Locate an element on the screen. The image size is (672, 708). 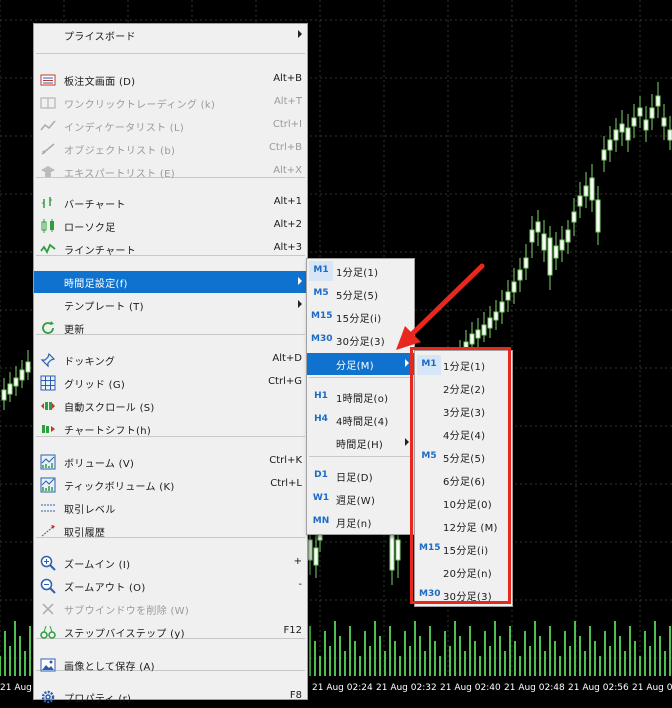
minute-item-10: M30 30分足(3) is located at coordinates (463, 595).